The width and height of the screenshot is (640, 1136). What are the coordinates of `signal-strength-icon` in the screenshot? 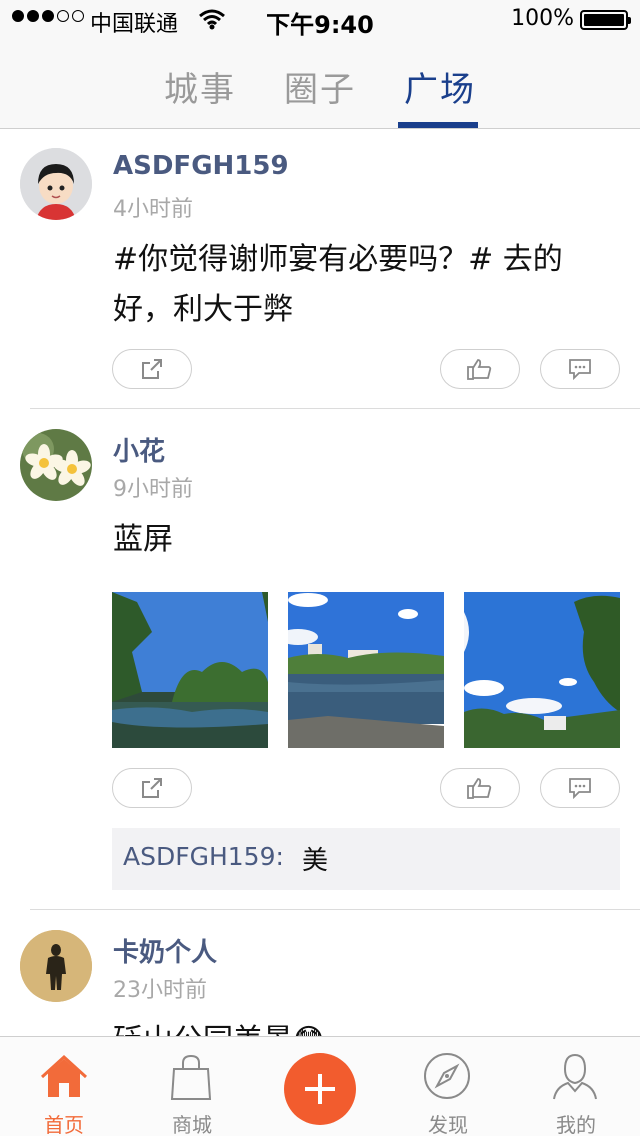 It's located at (48, 16).